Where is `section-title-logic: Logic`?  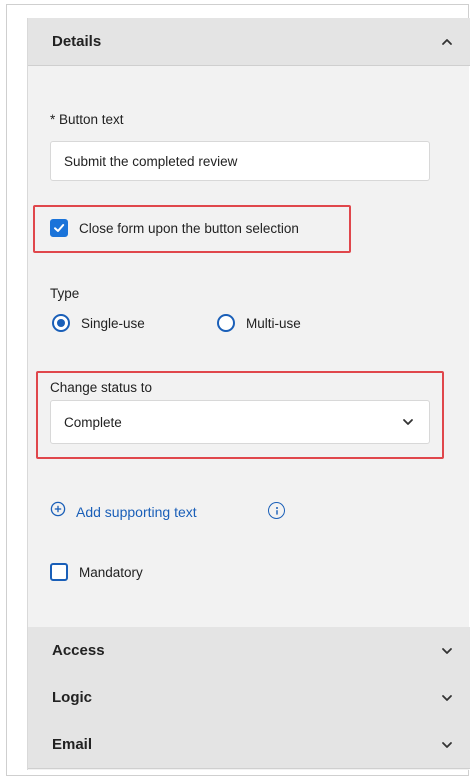
section-title-logic: Logic is located at coordinates (72, 697).